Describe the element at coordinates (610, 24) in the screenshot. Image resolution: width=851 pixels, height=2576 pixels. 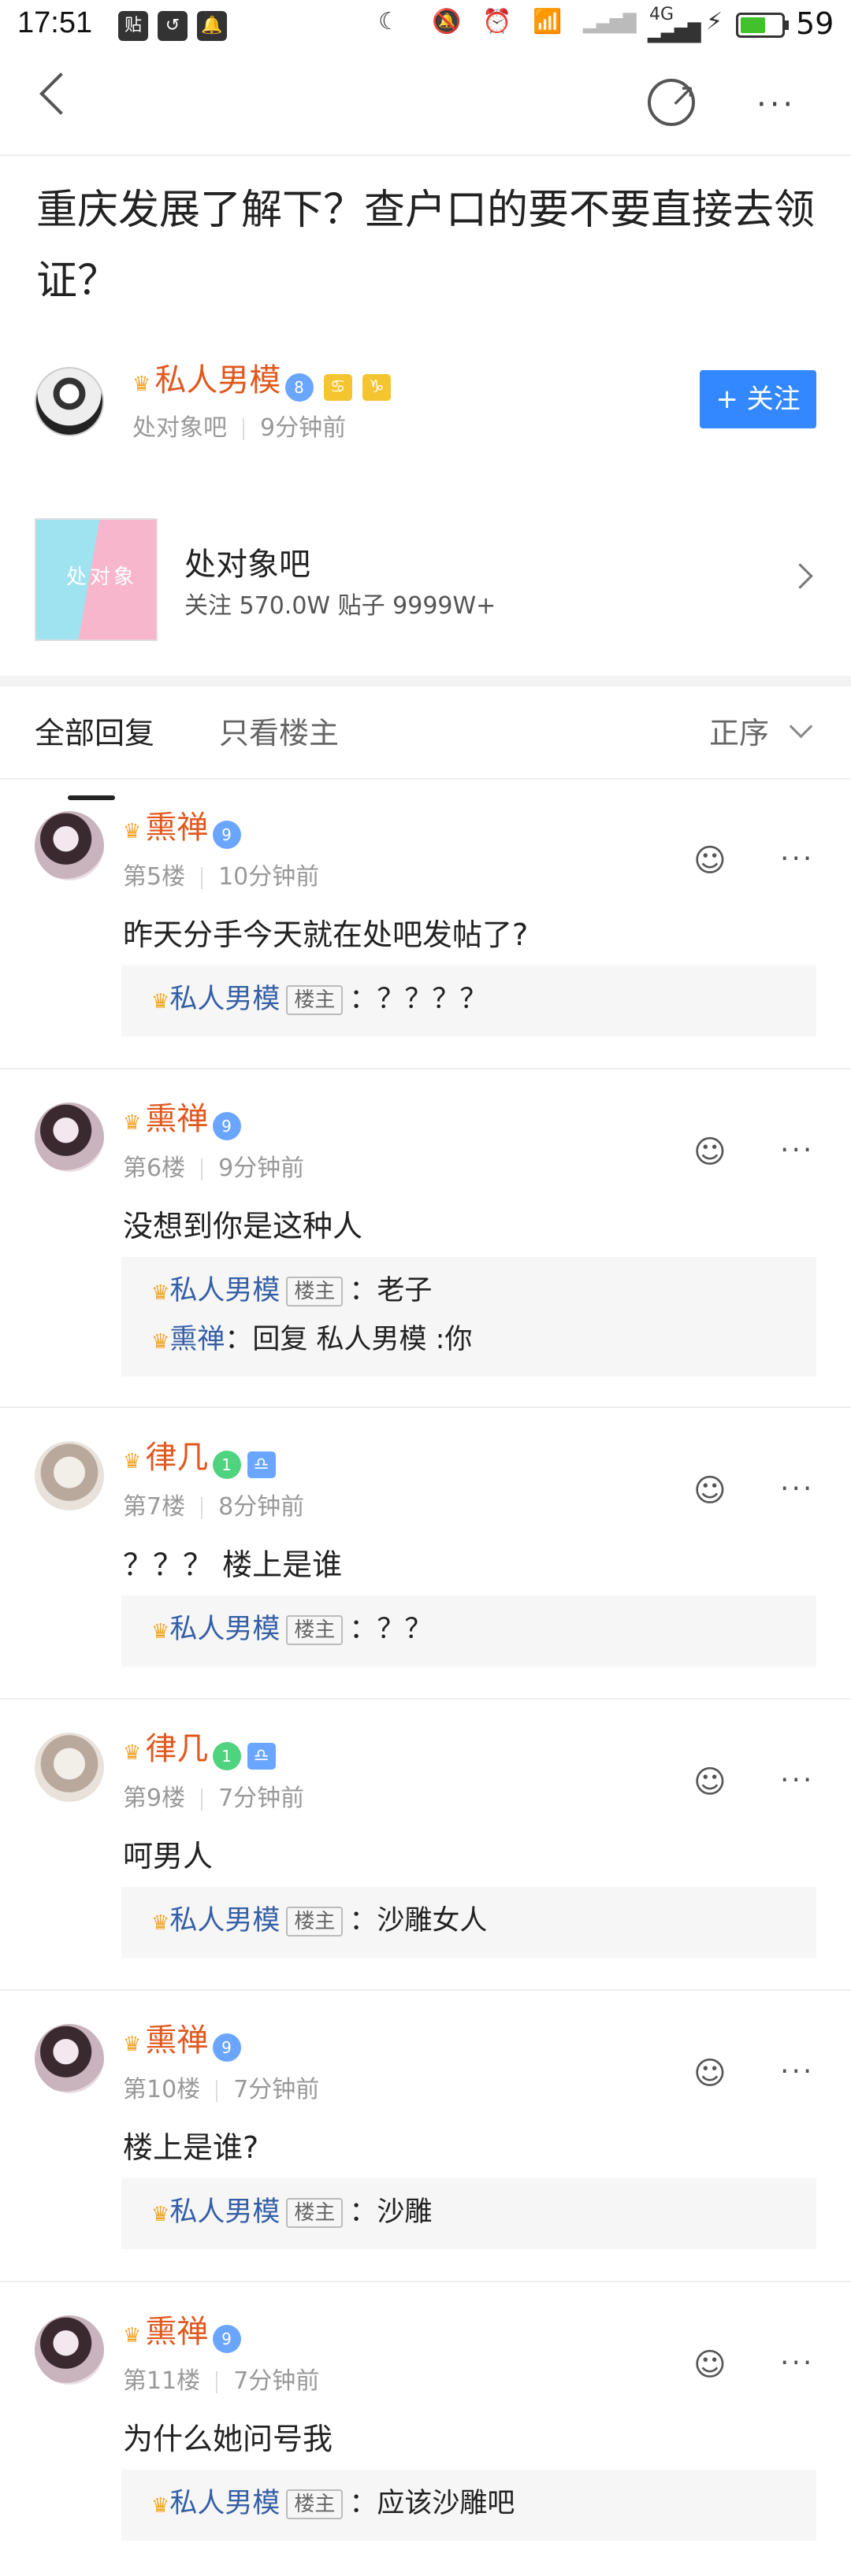
I see `signal-icon: ▂▄▆█` at that location.